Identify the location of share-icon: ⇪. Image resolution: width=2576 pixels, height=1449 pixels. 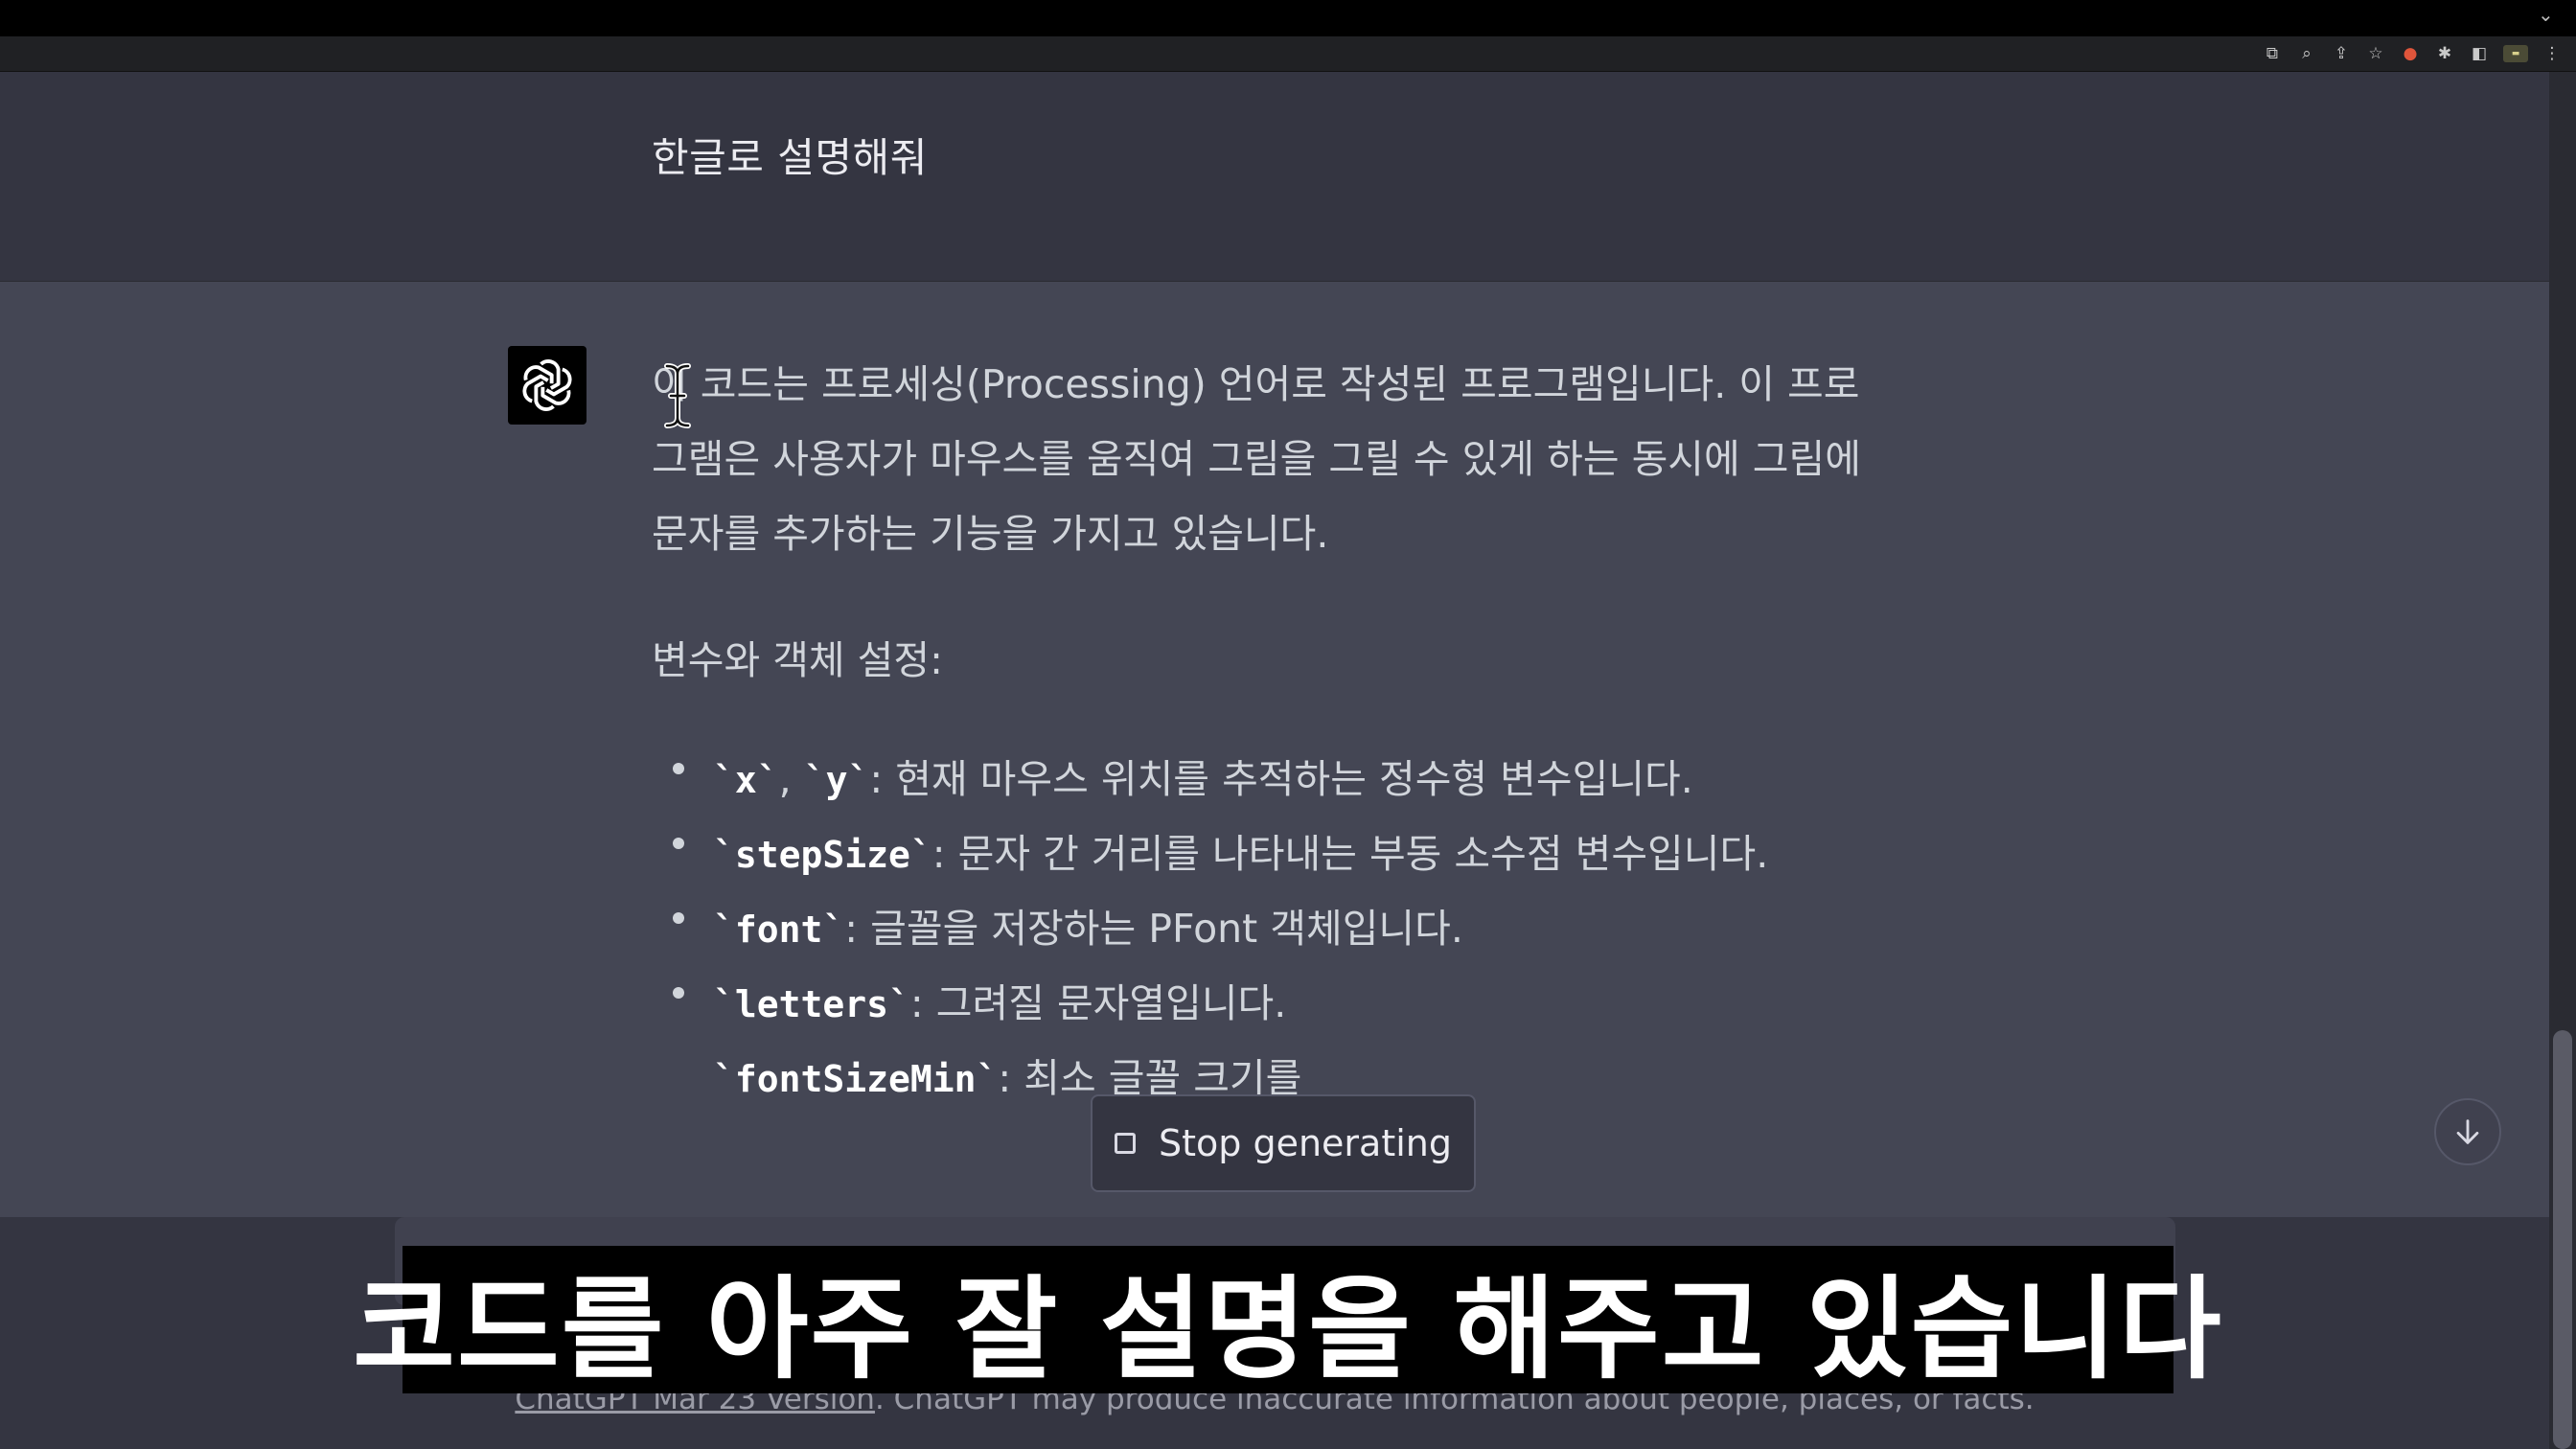
(2341, 53).